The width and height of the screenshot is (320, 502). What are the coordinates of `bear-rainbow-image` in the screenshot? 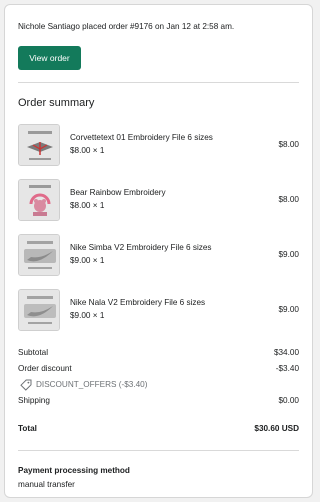 It's located at (39, 200).